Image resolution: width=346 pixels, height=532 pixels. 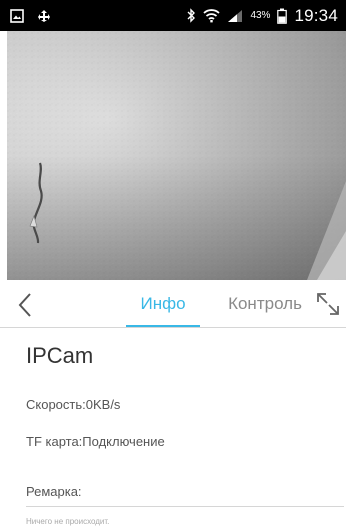 I want to click on tab-active-indicator, so click(x=163, y=326).